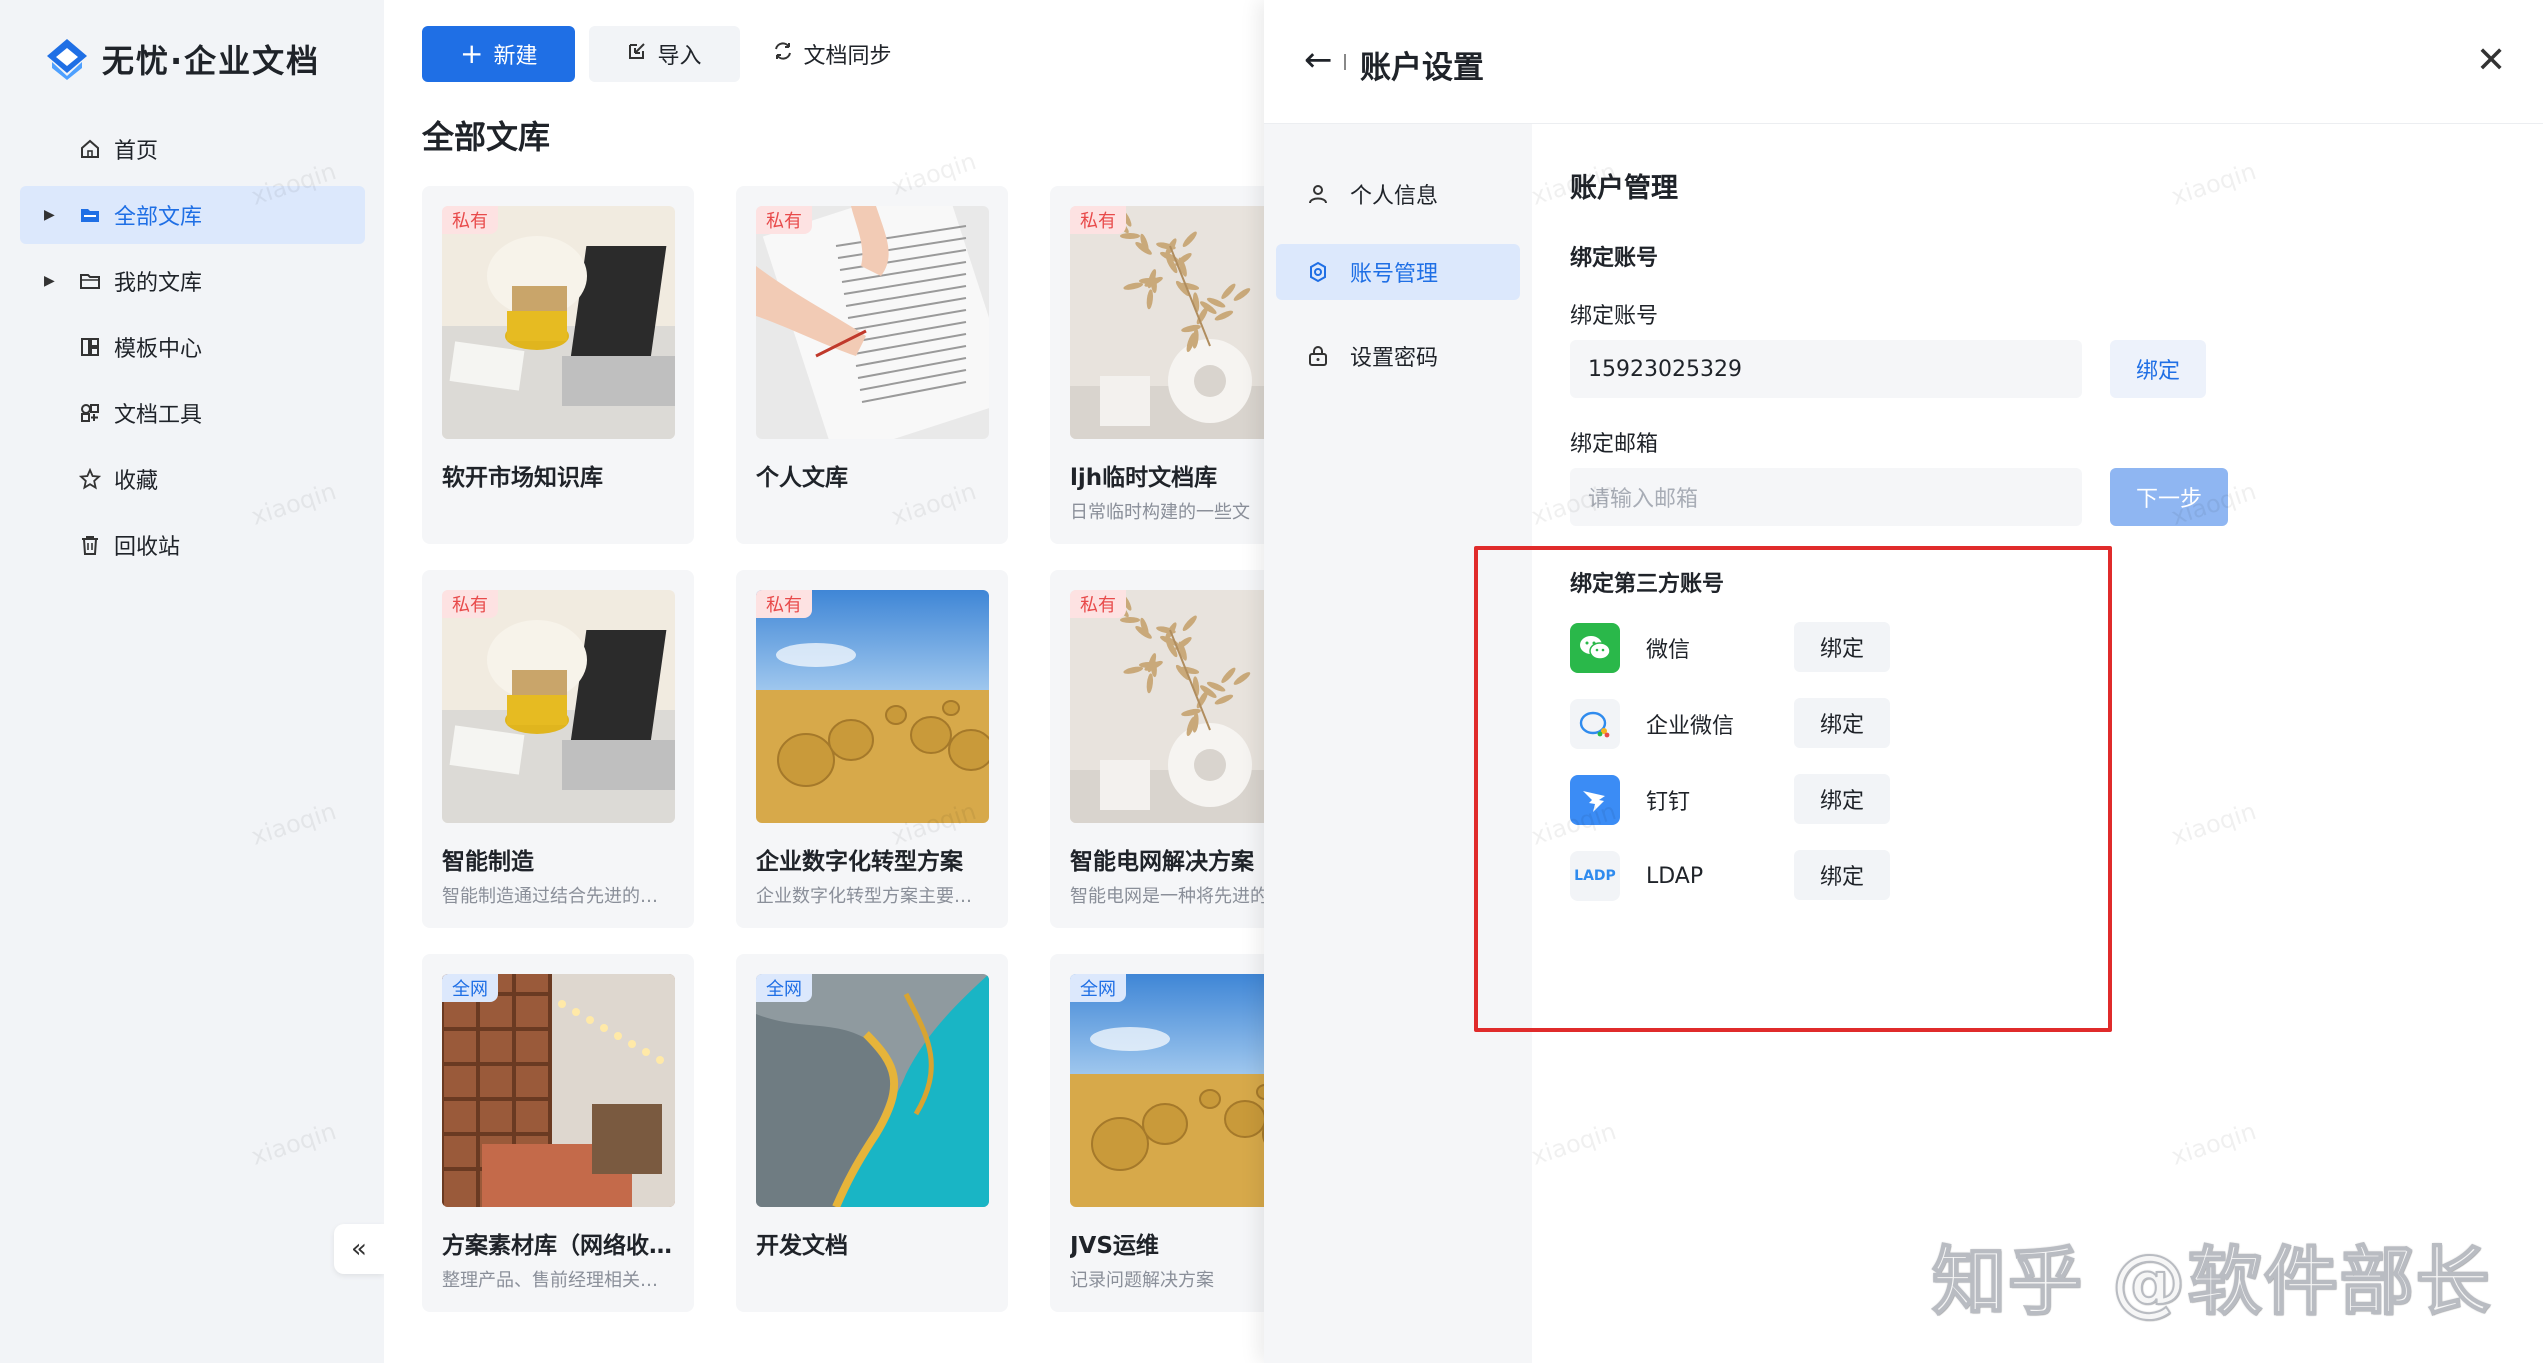 The image size is (2543, 1363). I want to click on panel-nav-set-password: 设置密码, so click(1398, 356).